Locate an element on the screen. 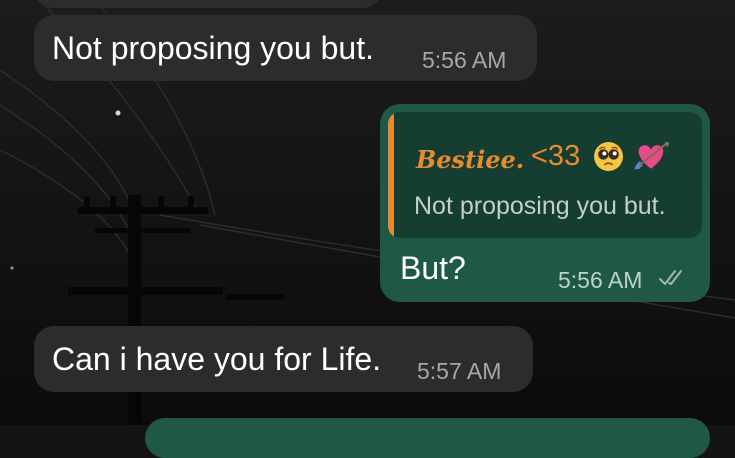 Image resolution: width=735 pixels, height=458 pixels. quote-text: Not proposing you but. is located at coordinates (540, 206).